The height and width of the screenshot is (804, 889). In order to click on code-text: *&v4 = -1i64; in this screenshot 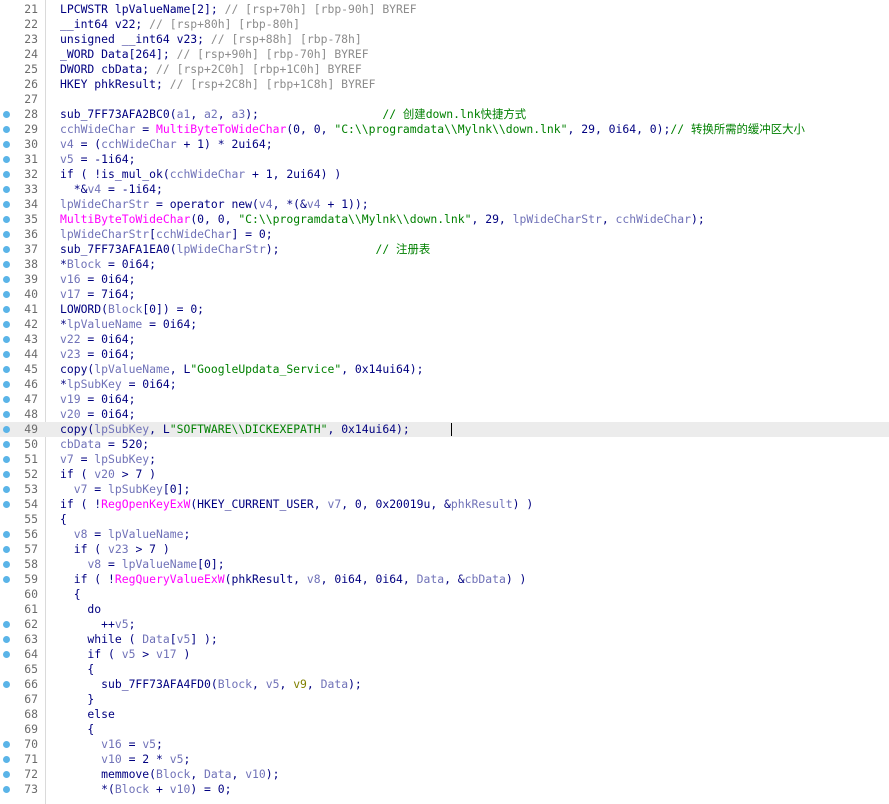, I will do `click(111, 189)`.